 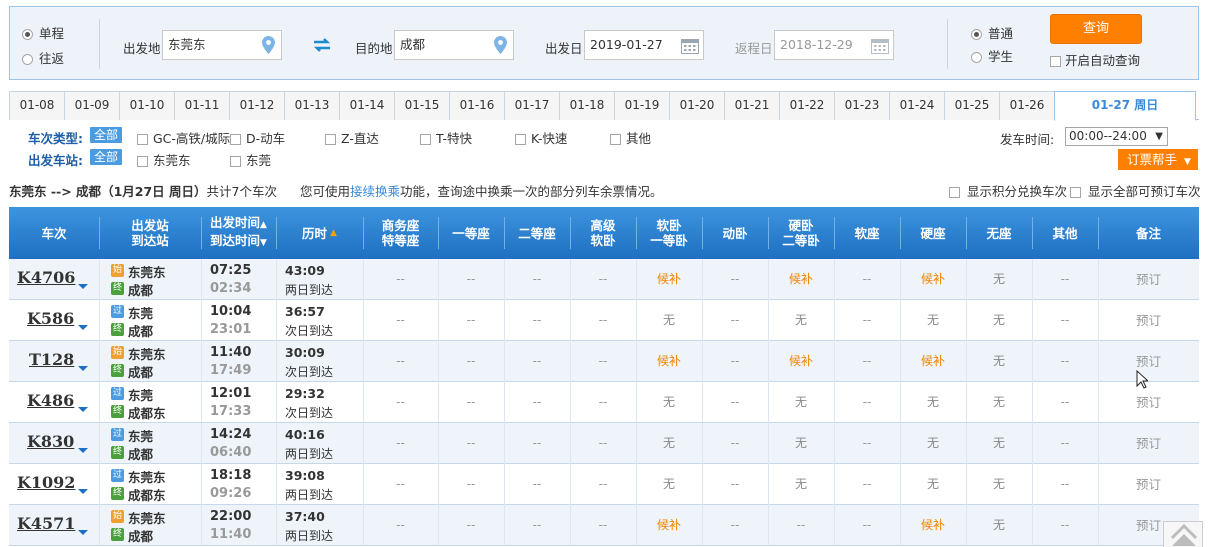 I want to click on train-type-checkbox: K-快速, so click(x=541, y=137).